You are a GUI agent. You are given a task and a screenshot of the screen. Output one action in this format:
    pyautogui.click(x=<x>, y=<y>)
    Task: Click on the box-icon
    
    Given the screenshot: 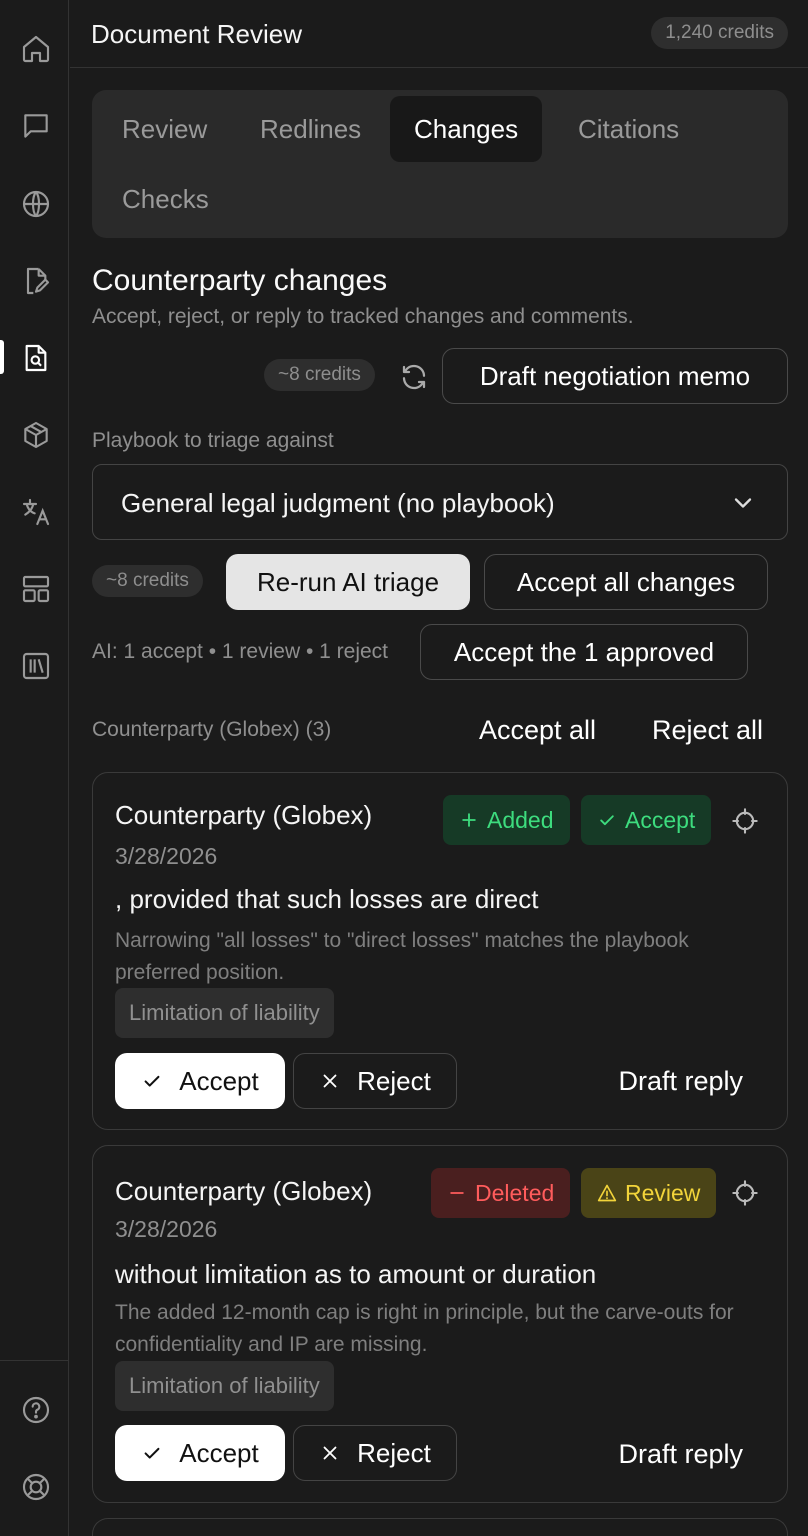 What is the action you would take?
    pyautogui.click(x=36, y=435)
    